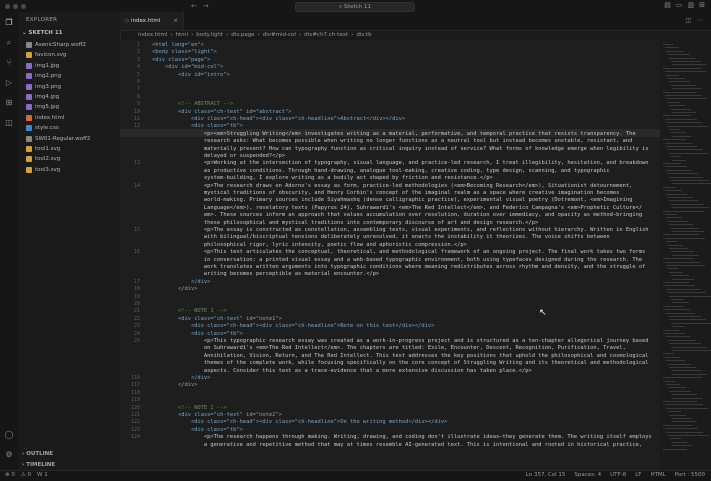 The image size is (711, 481). Describe the element at coordinates (9, 455) in the screenshot. I see `settings-gear-icon: ⚙` at that location.